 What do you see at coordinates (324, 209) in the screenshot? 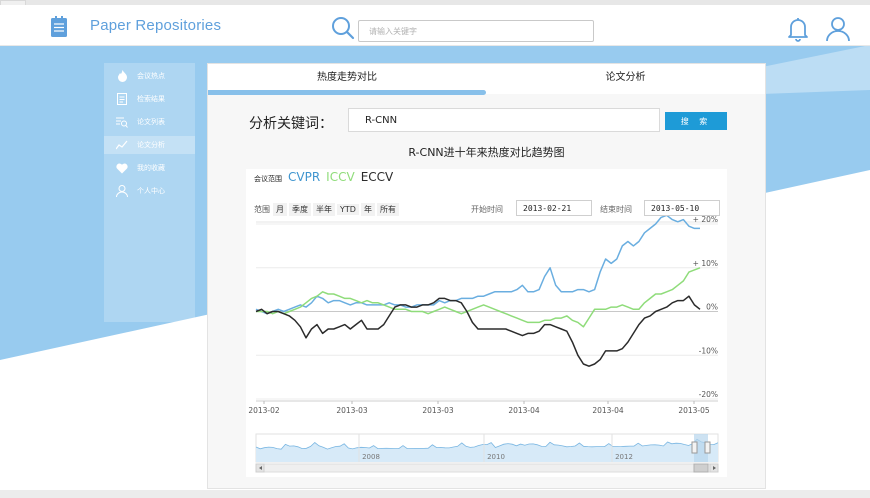
I see `range-button-half-year: 半年` at bounding box center [324, 209].